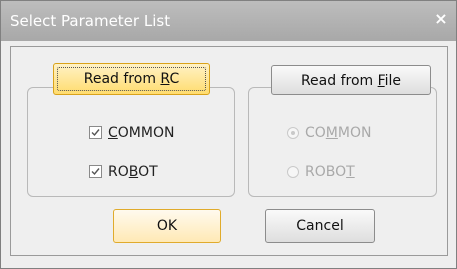 Image resolution: width=457 pixels, height=269 pixels. Describe the element at coordinates (320, 226) in the screenshot. I see `cancel-button: Cancel` at that location.